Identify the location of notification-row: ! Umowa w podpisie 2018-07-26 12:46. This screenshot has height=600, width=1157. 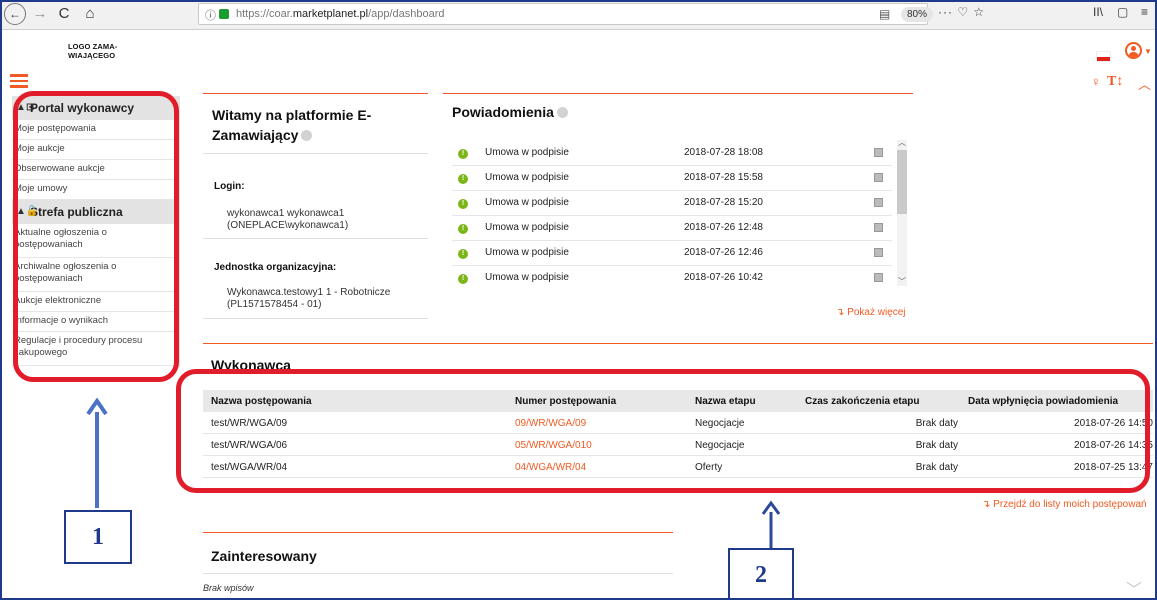
(672, 253).